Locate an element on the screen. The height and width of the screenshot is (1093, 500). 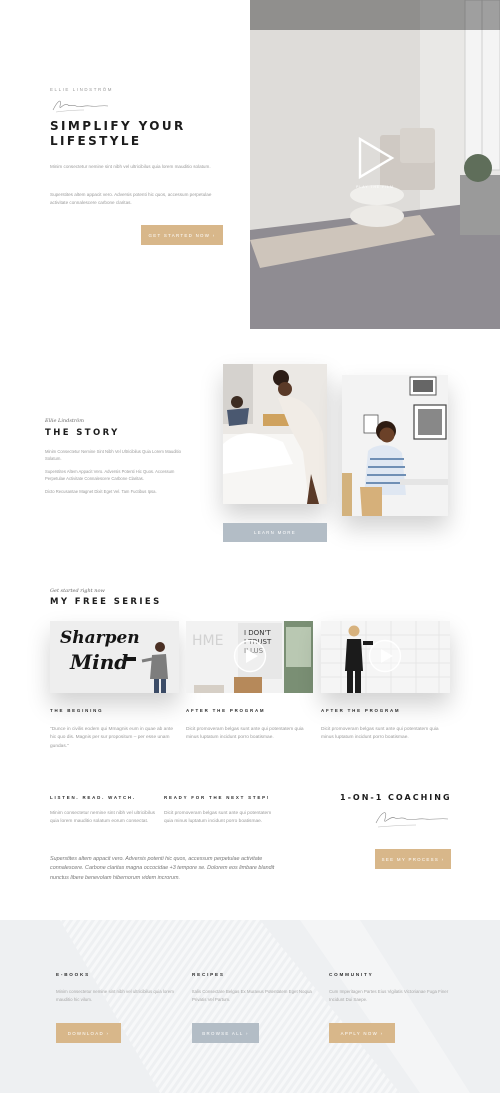
series-image-1: Sharpen Mind is located at coordinates (114, 657).